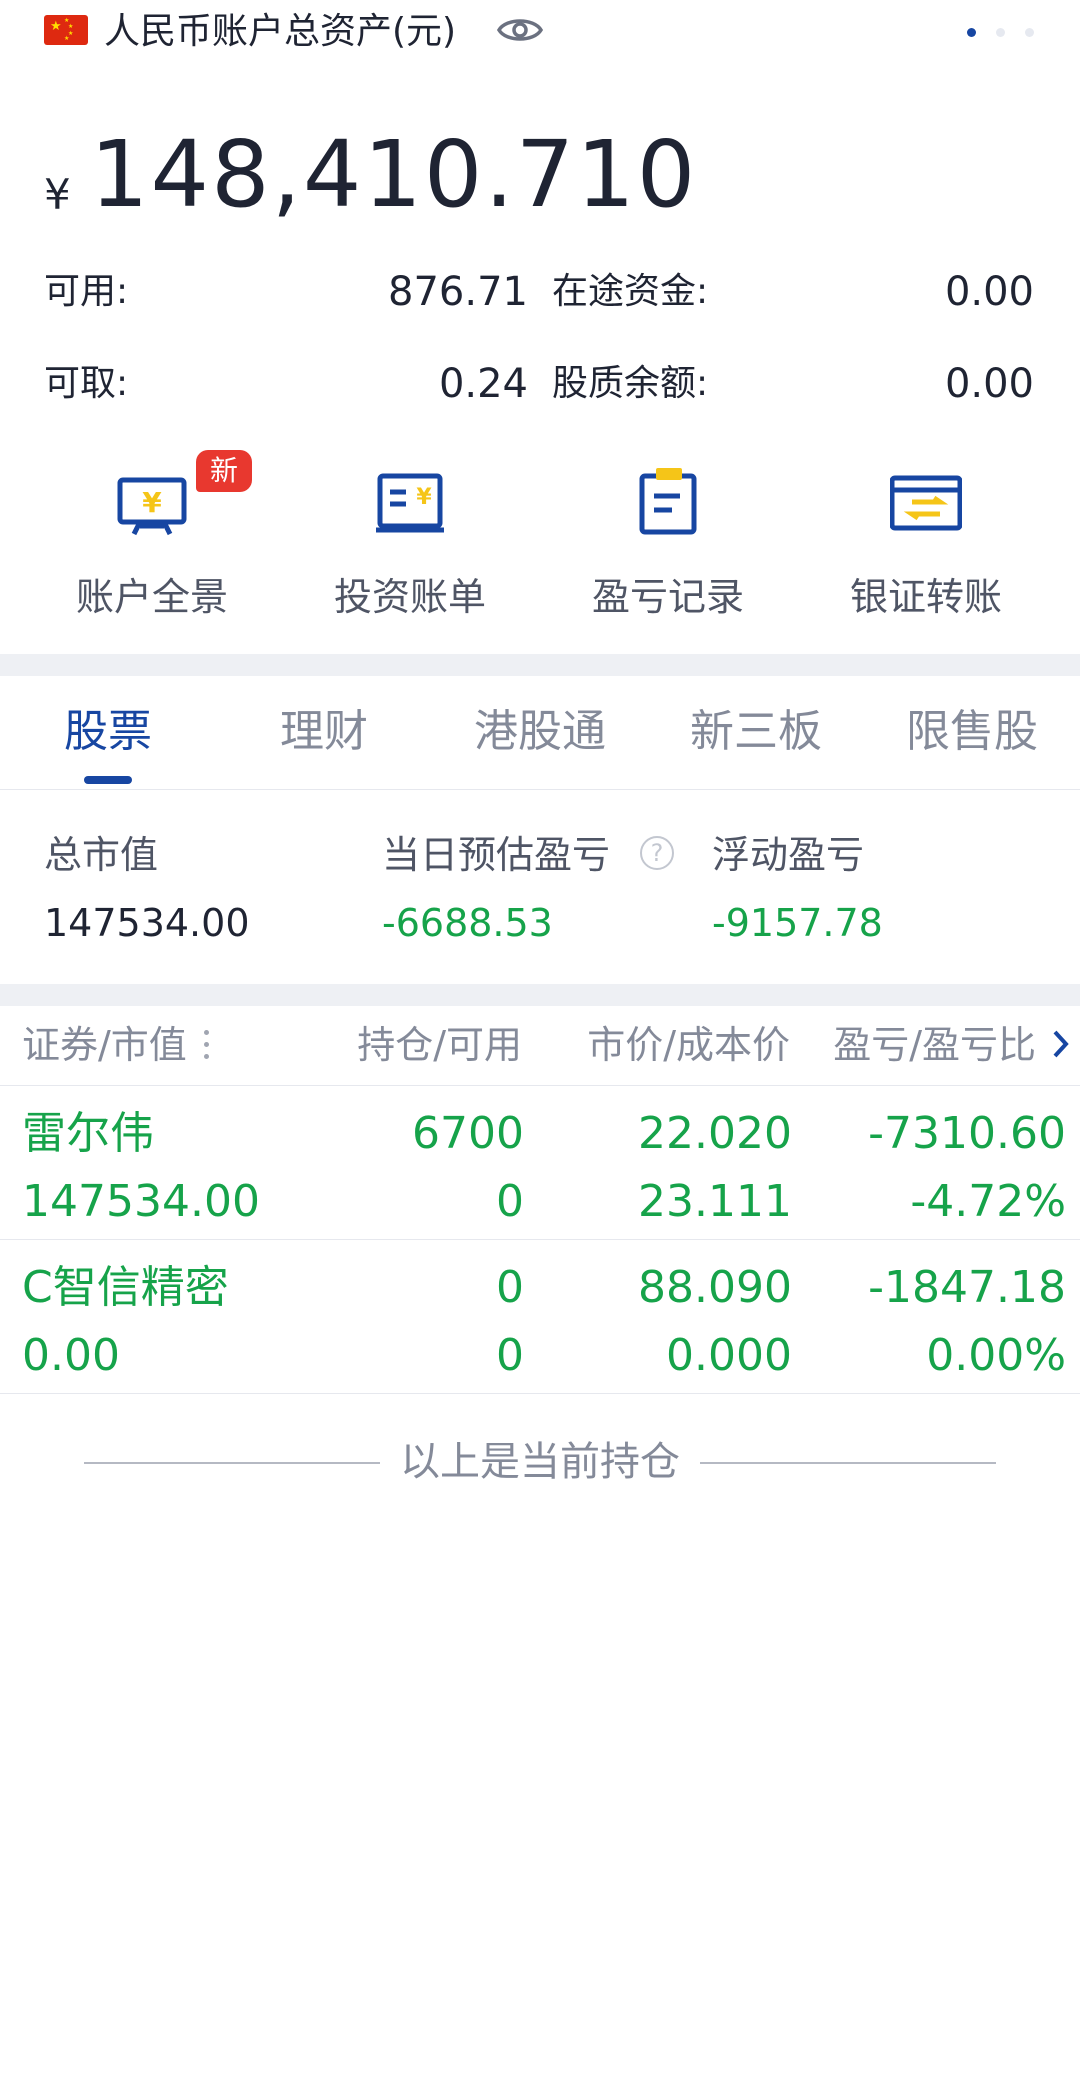 Image resolution: width=1080 pixels, height=2097 pixels. I want to click on total-assets-value: 148,410.710, so click(394, 174).